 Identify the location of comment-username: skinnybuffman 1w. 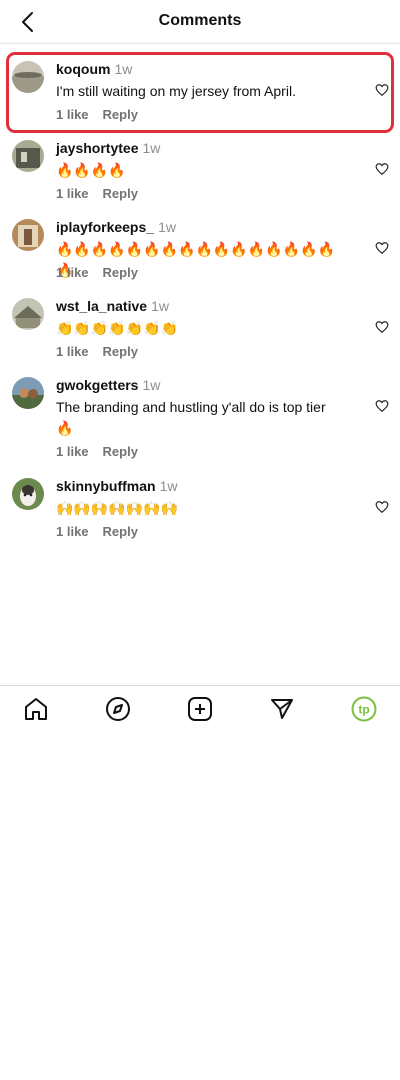
(116, 486).